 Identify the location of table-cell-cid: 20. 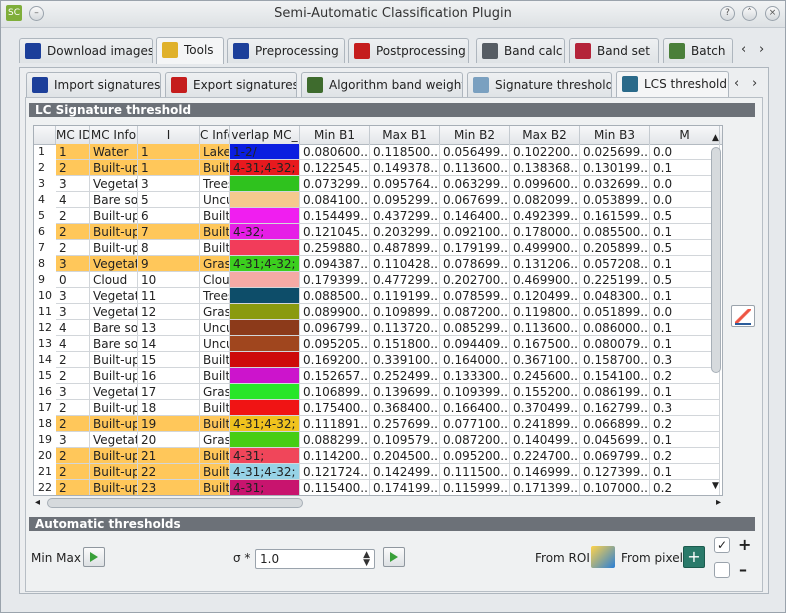
(169, 440).